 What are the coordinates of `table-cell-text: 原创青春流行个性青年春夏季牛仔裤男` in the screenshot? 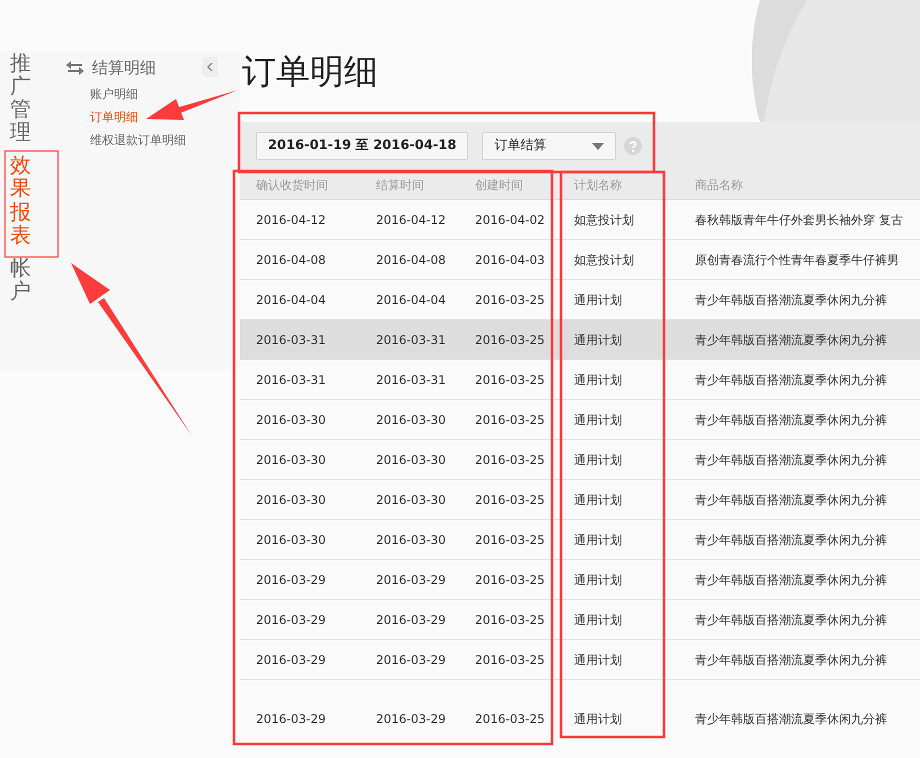 It's located at (797, 260).